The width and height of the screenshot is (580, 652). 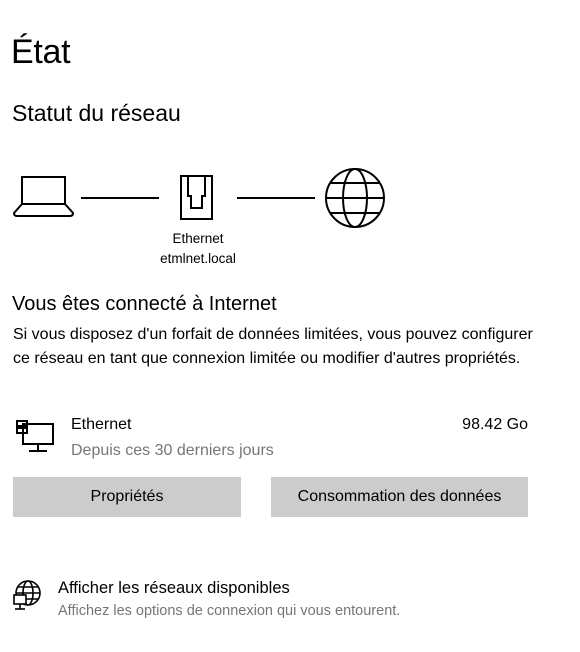 What do you see at coordinates (96, 113) in the screenshot?
I see `network-status-heading: Statut du réseau` at bounding box center [96, 113].